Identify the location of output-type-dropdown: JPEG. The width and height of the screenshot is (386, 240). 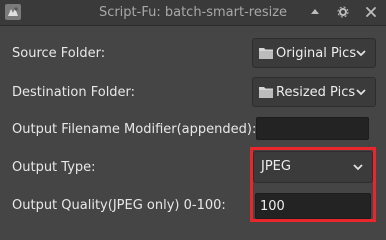
(313, 167).